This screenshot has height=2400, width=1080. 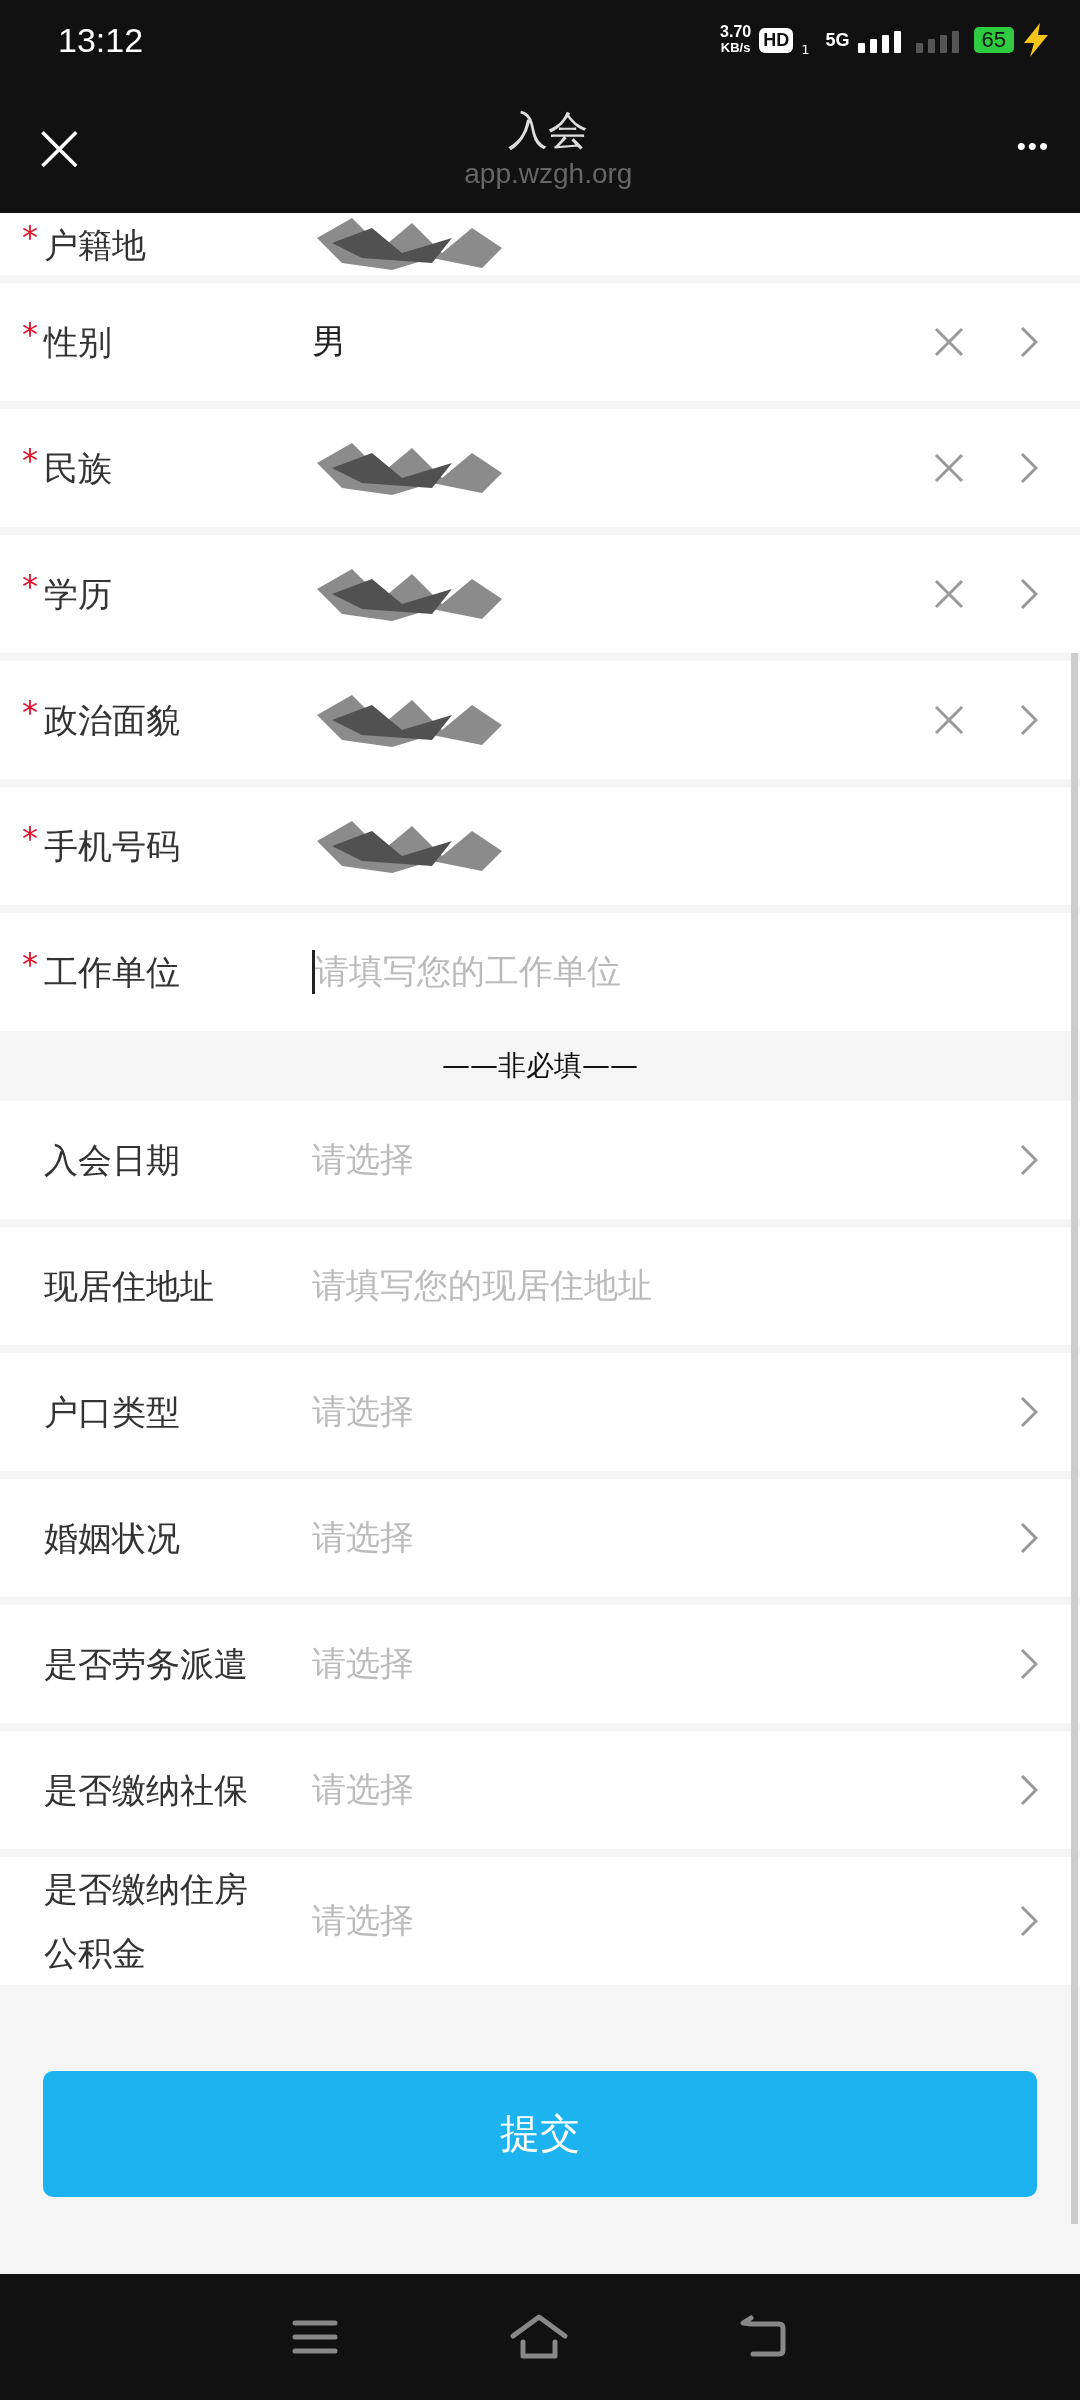 I want to click on battery-level: 65, so click(x=993, y=40).